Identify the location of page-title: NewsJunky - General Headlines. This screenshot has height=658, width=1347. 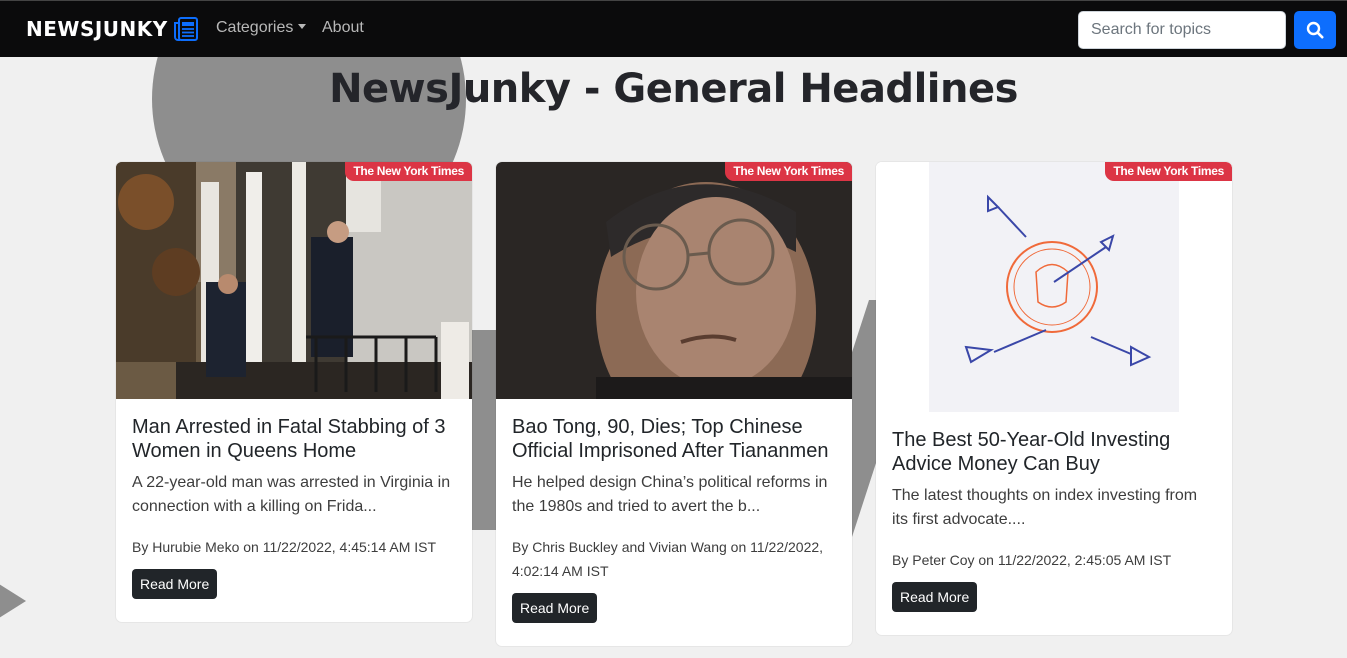
(673, 89).